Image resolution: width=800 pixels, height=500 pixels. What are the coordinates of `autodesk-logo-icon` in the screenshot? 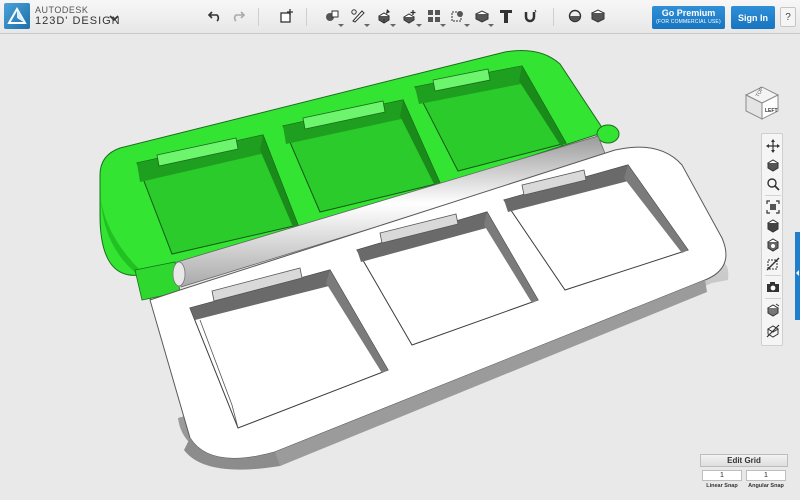 It's located at (17, 16).